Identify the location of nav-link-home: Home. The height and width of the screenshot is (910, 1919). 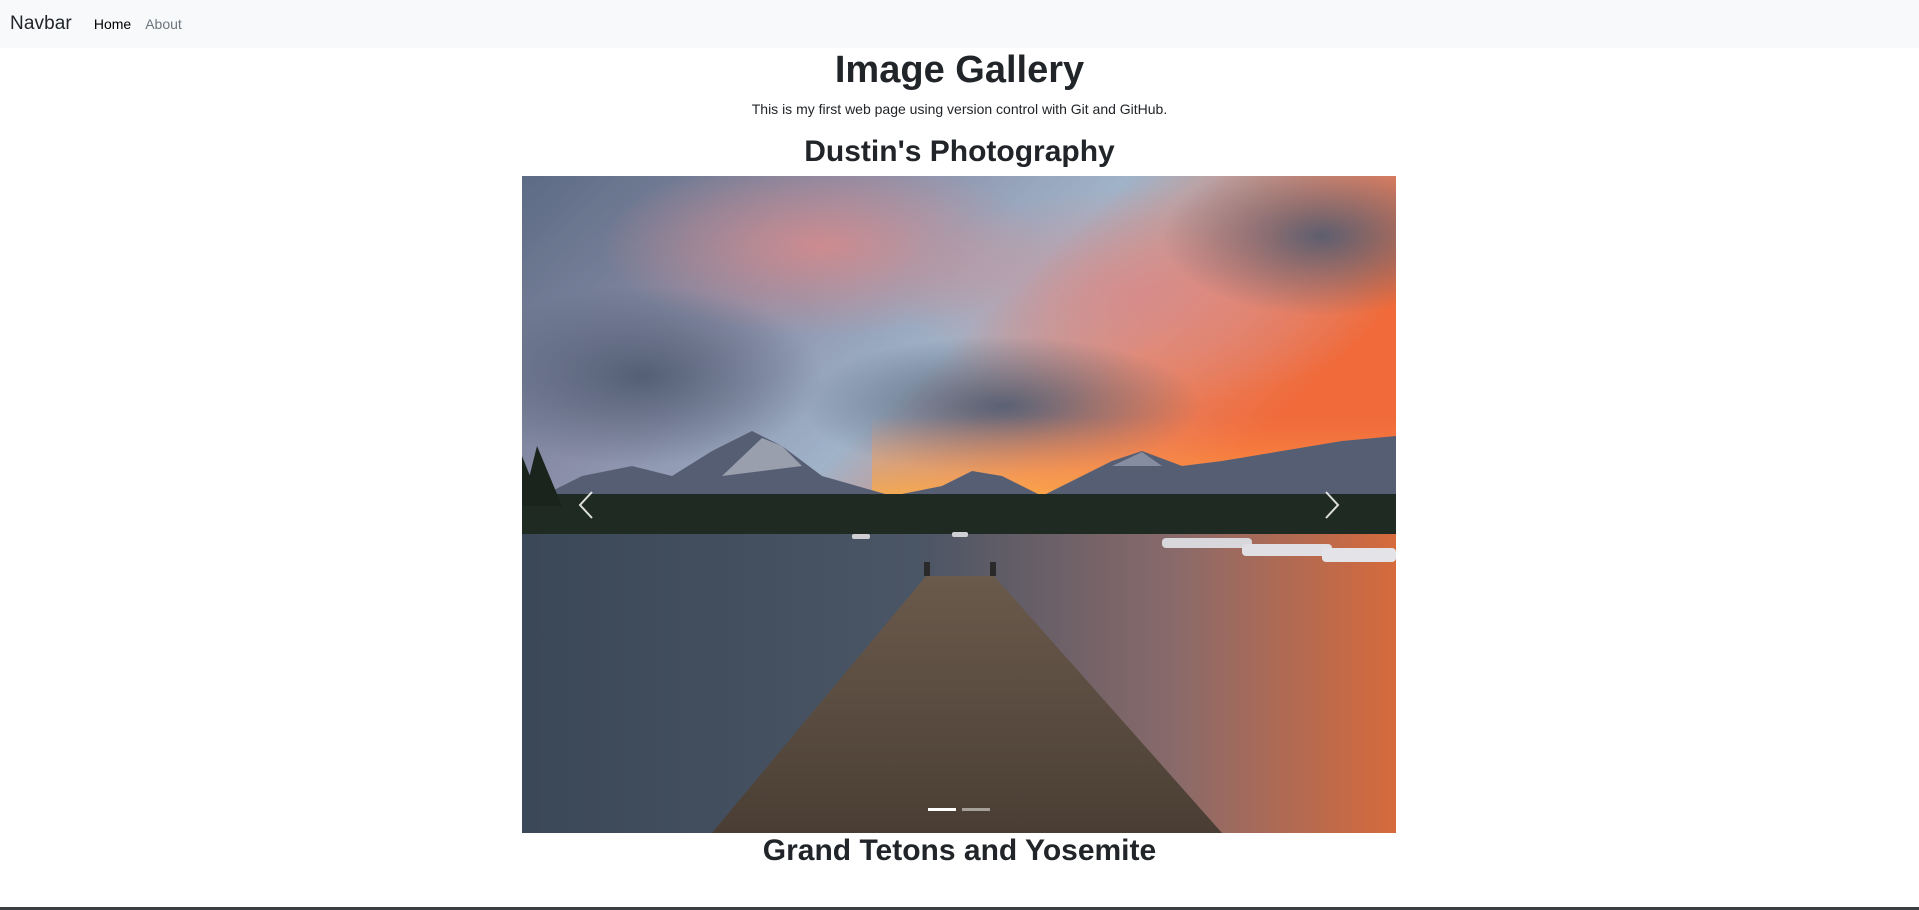
(112, 24).